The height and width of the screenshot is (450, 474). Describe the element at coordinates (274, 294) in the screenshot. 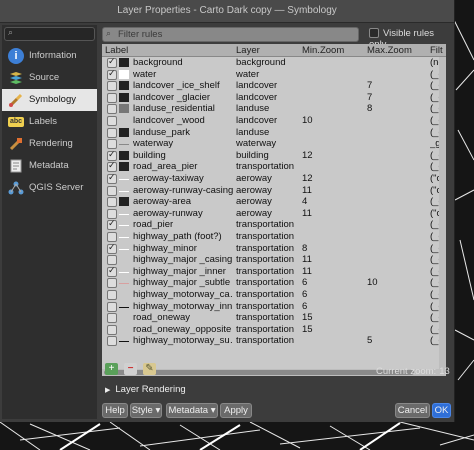

I see `table-row: highway_motorway_ca… transportation 6 (_g` at that location.